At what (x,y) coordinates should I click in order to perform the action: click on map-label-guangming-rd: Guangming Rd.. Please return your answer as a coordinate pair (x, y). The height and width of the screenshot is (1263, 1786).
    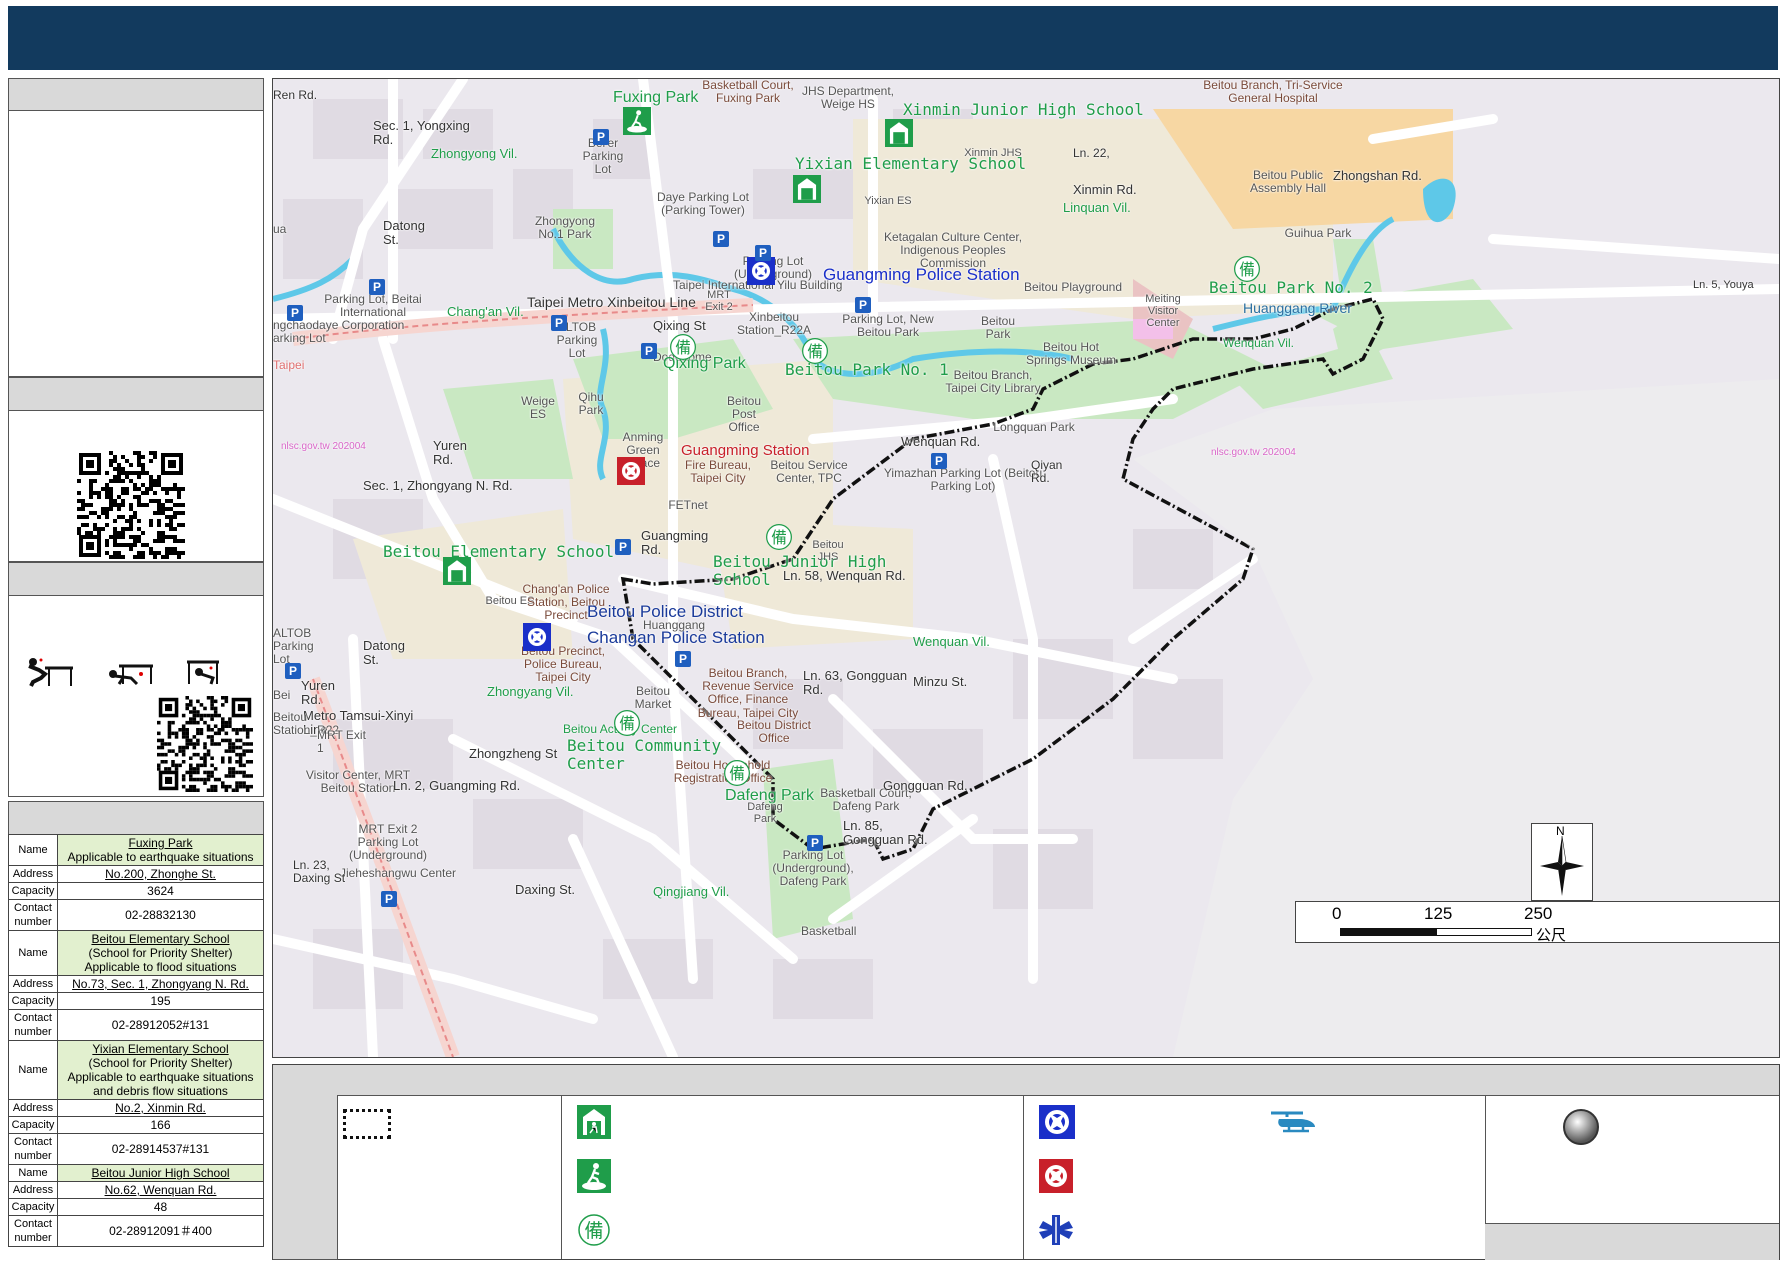
    Looking at the image, I should click on (675, 543).